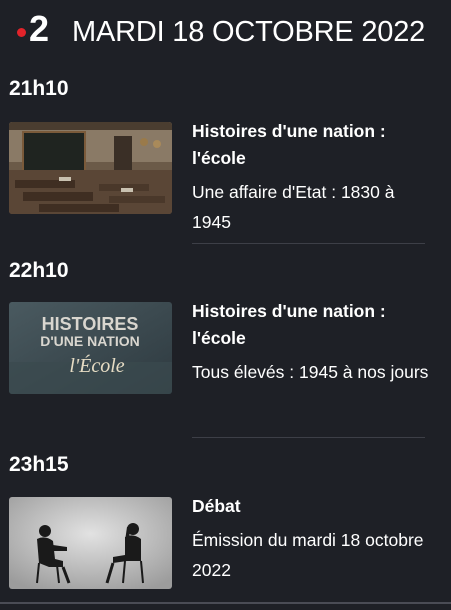 The image size is (451, 610). Describe the element at coordinates (21, 32) in the screenshot. I see `channel-logo-dot` at that location.